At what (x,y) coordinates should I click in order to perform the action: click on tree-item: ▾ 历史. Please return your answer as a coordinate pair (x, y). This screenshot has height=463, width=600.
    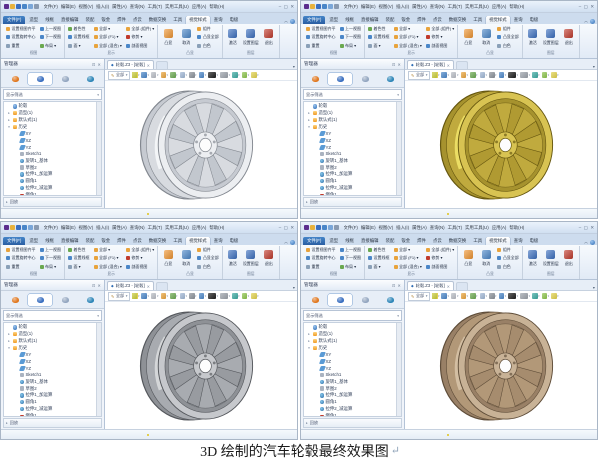
    Looking at the image, I should click on (353, 126).